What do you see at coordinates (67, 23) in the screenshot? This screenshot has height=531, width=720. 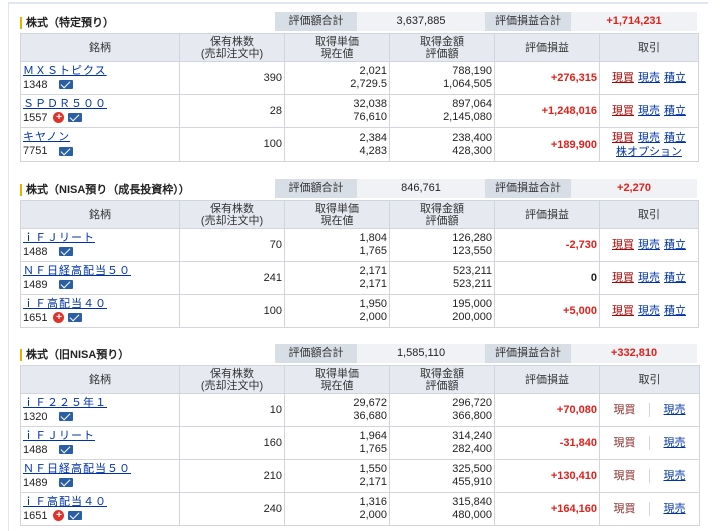 I see `section-title: 株式（特定預り）` at bounding box center [67, 23].